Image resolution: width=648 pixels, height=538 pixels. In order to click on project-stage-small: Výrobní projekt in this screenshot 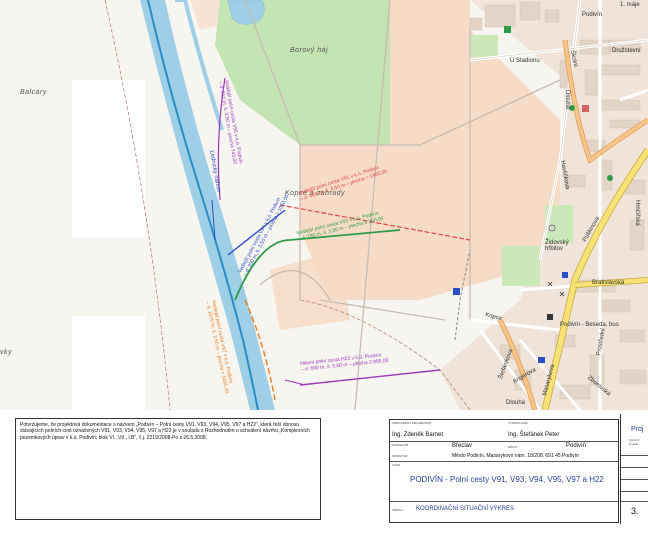, I will do `click(634, 442)`.